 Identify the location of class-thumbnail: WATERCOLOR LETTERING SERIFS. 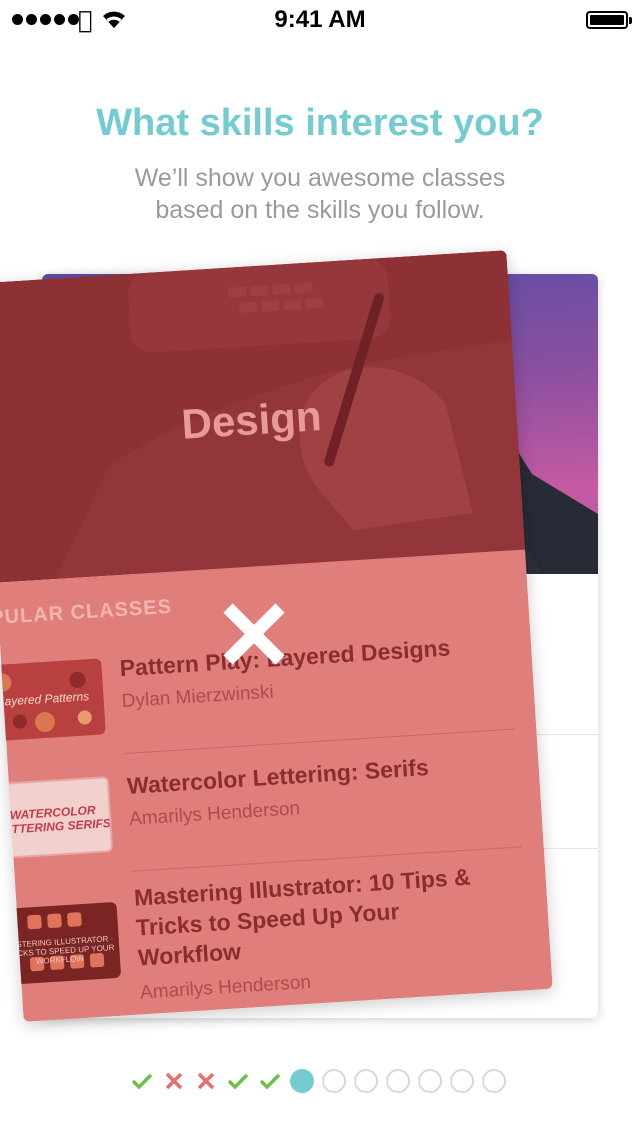
(57, 818).